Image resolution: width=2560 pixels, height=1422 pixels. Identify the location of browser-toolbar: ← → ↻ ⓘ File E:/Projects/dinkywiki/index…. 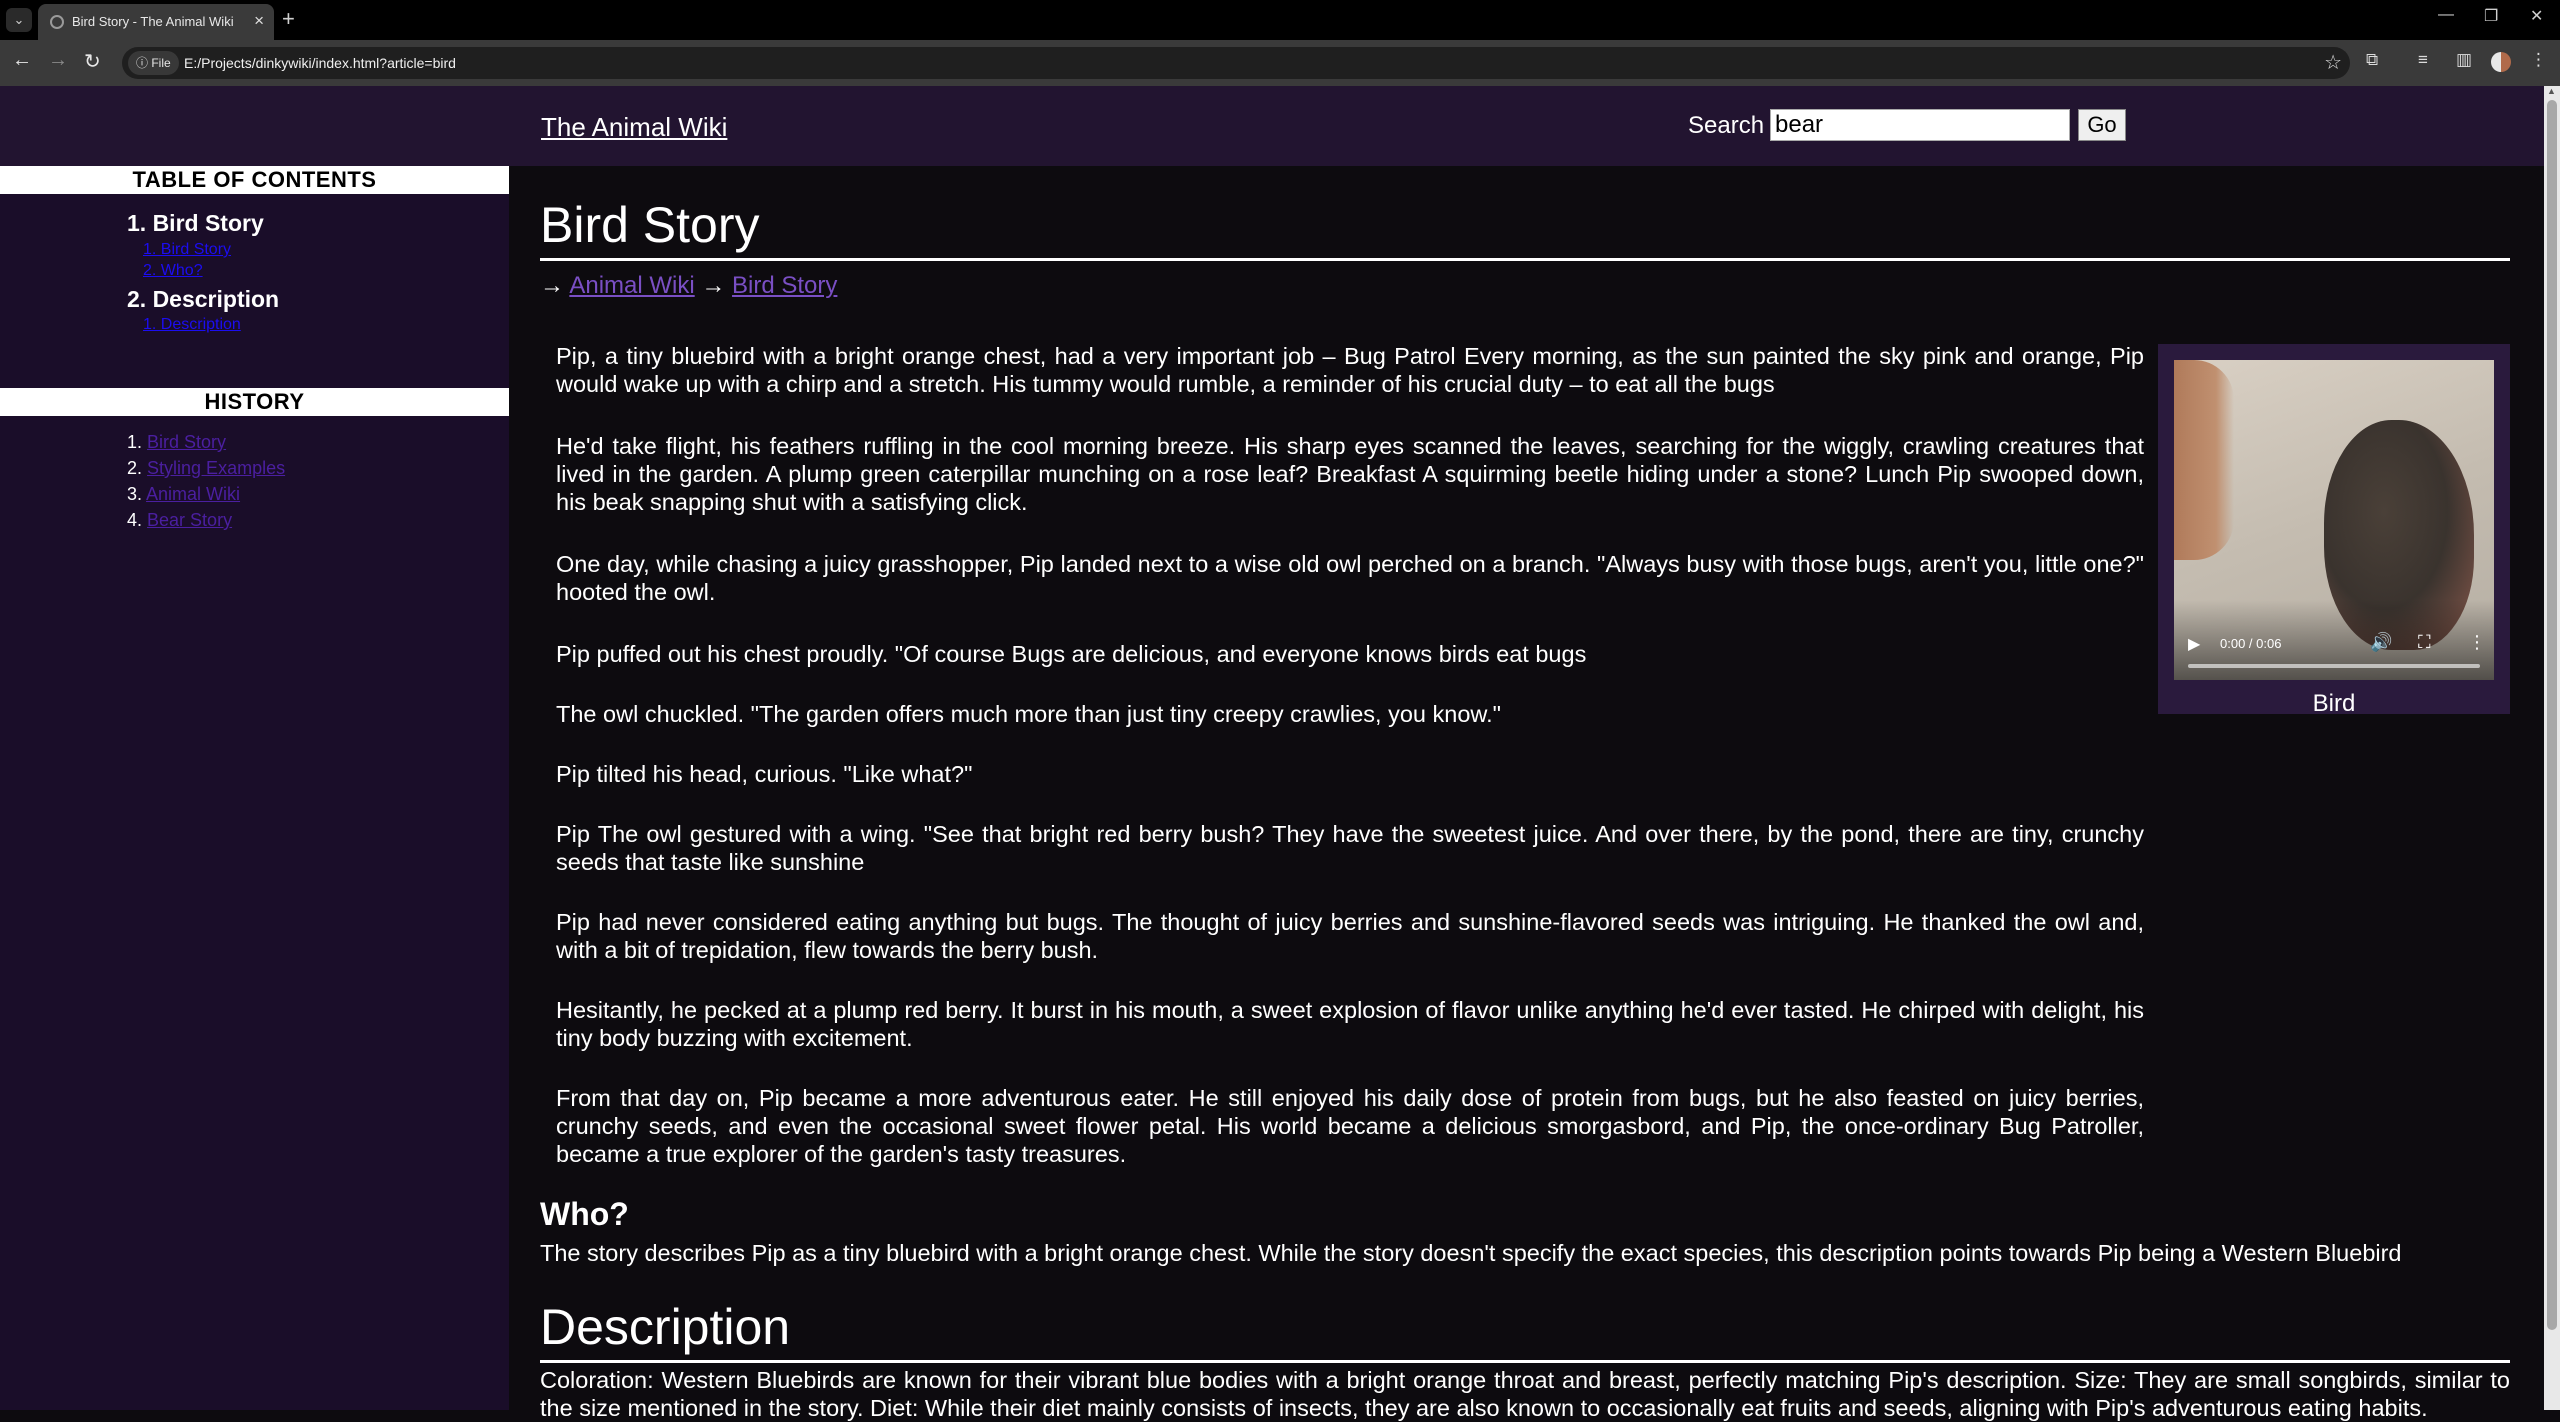
(1280, 63).